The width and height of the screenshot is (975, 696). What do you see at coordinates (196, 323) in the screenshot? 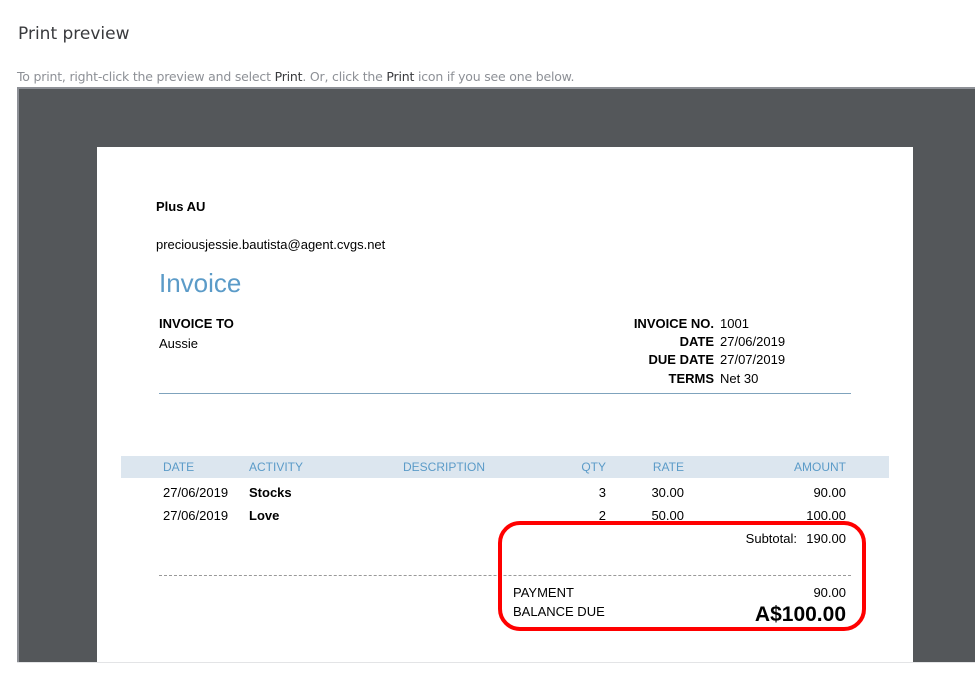
I see `invoice-to-label: INVOICE TO` at bounding box center [196, 323].